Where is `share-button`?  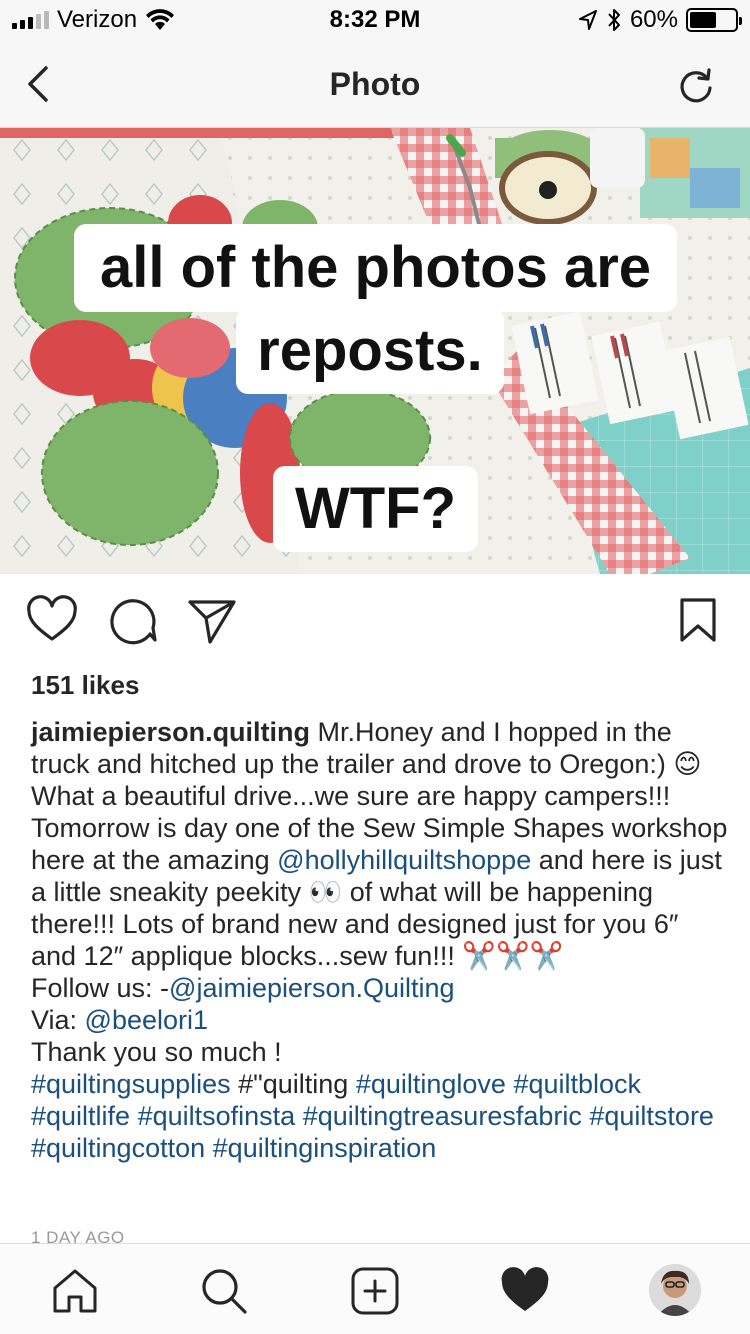 share-button is located at coordinates (212, 620).